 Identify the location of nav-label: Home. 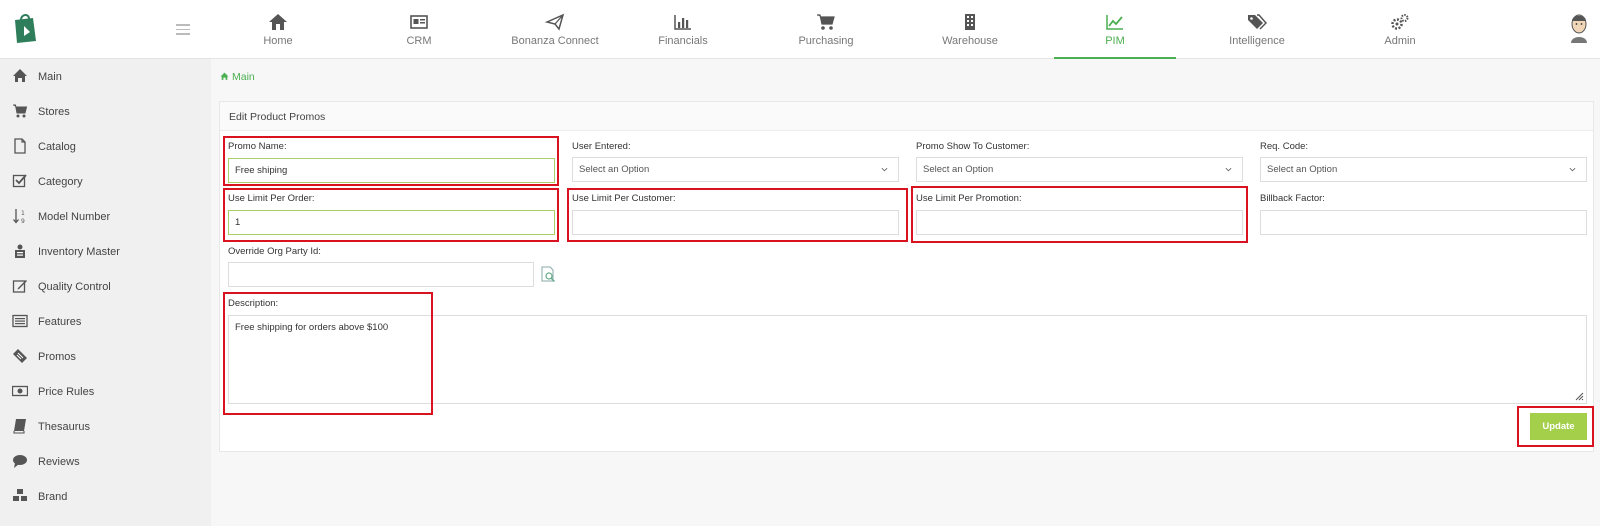
(278, 41).